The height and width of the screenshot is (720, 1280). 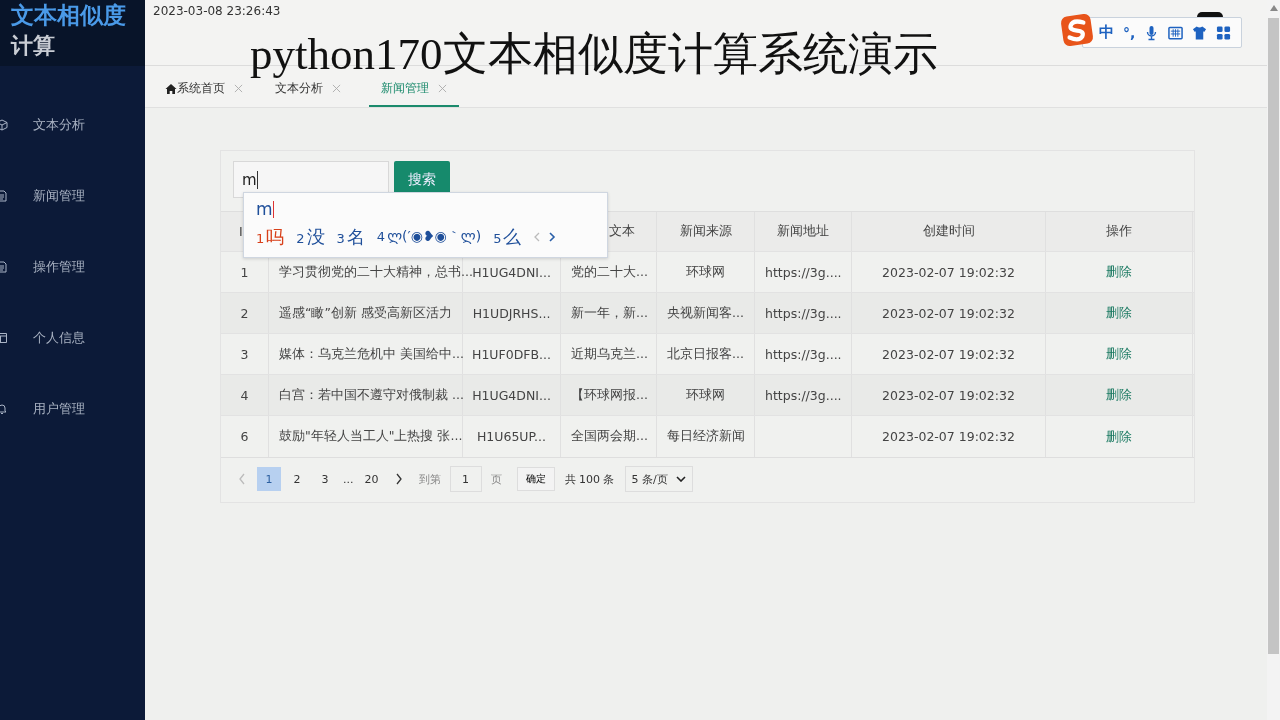 I want to click on avatar, so click(x=1210, y=14).